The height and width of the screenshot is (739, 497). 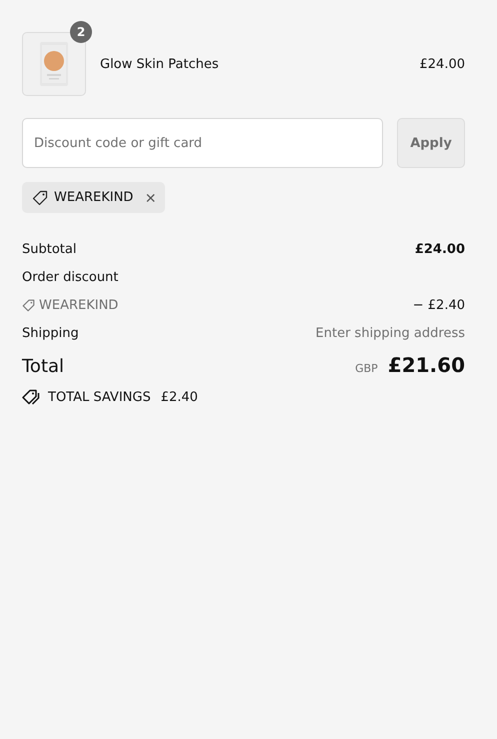 What do you see at coordinates (31, 397) in the screenshot?
I see `tags-icon` at bounding box center [31, 397].